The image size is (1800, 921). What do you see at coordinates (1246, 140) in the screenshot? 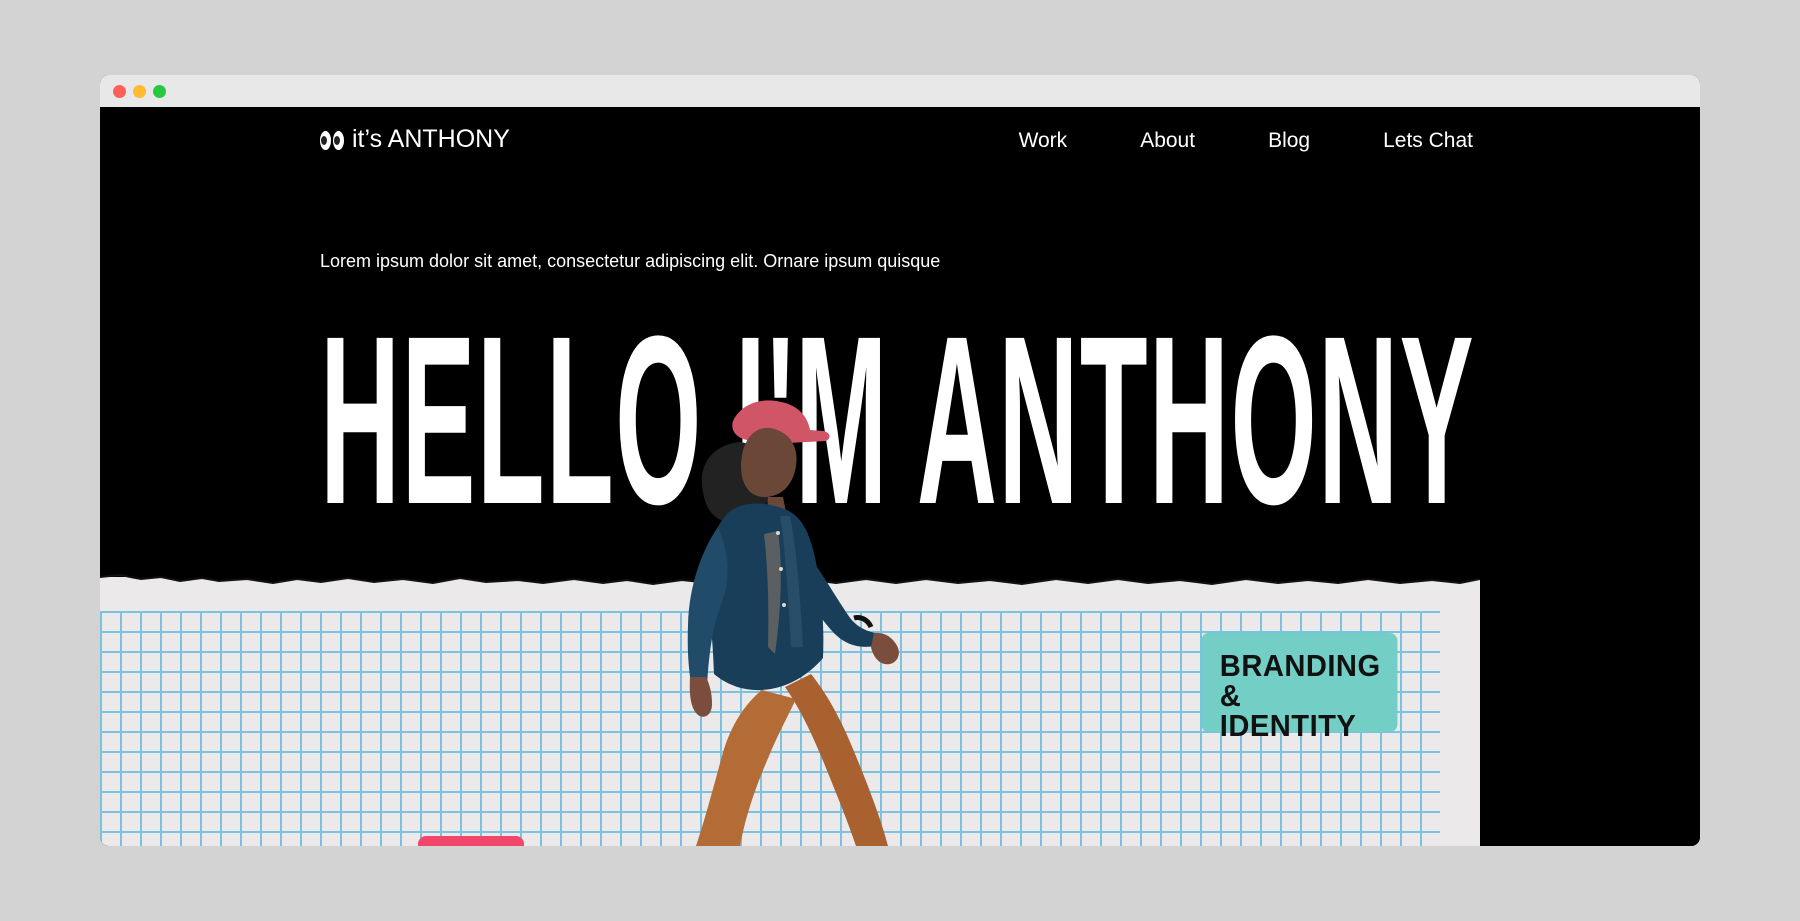
I see `main-navigation: Work About Blog Lets Chat` at bounding box center [1246, 140].